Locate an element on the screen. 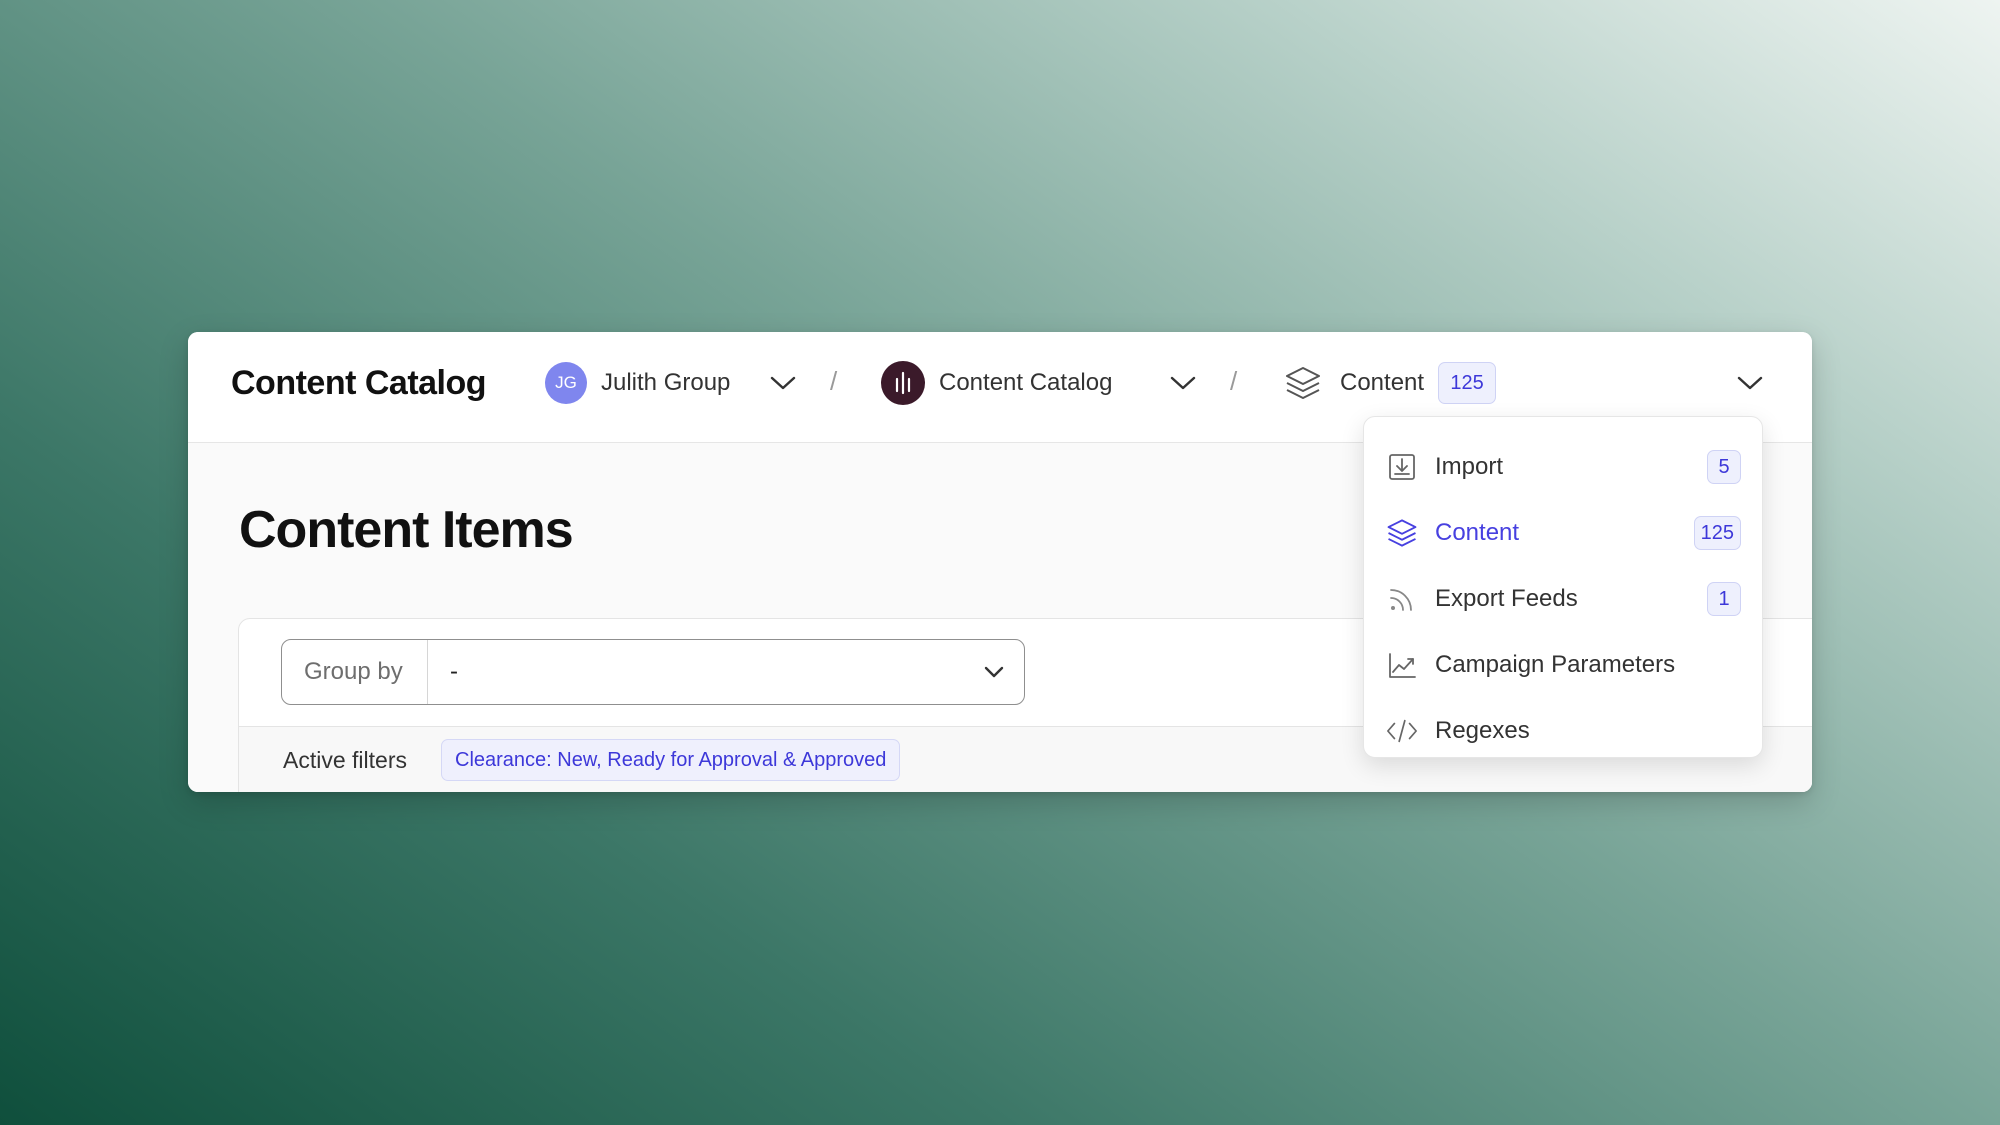 This screenshot has width=2000, height=1125. group-chevron-down-icon is located at coordinates (783, 383).